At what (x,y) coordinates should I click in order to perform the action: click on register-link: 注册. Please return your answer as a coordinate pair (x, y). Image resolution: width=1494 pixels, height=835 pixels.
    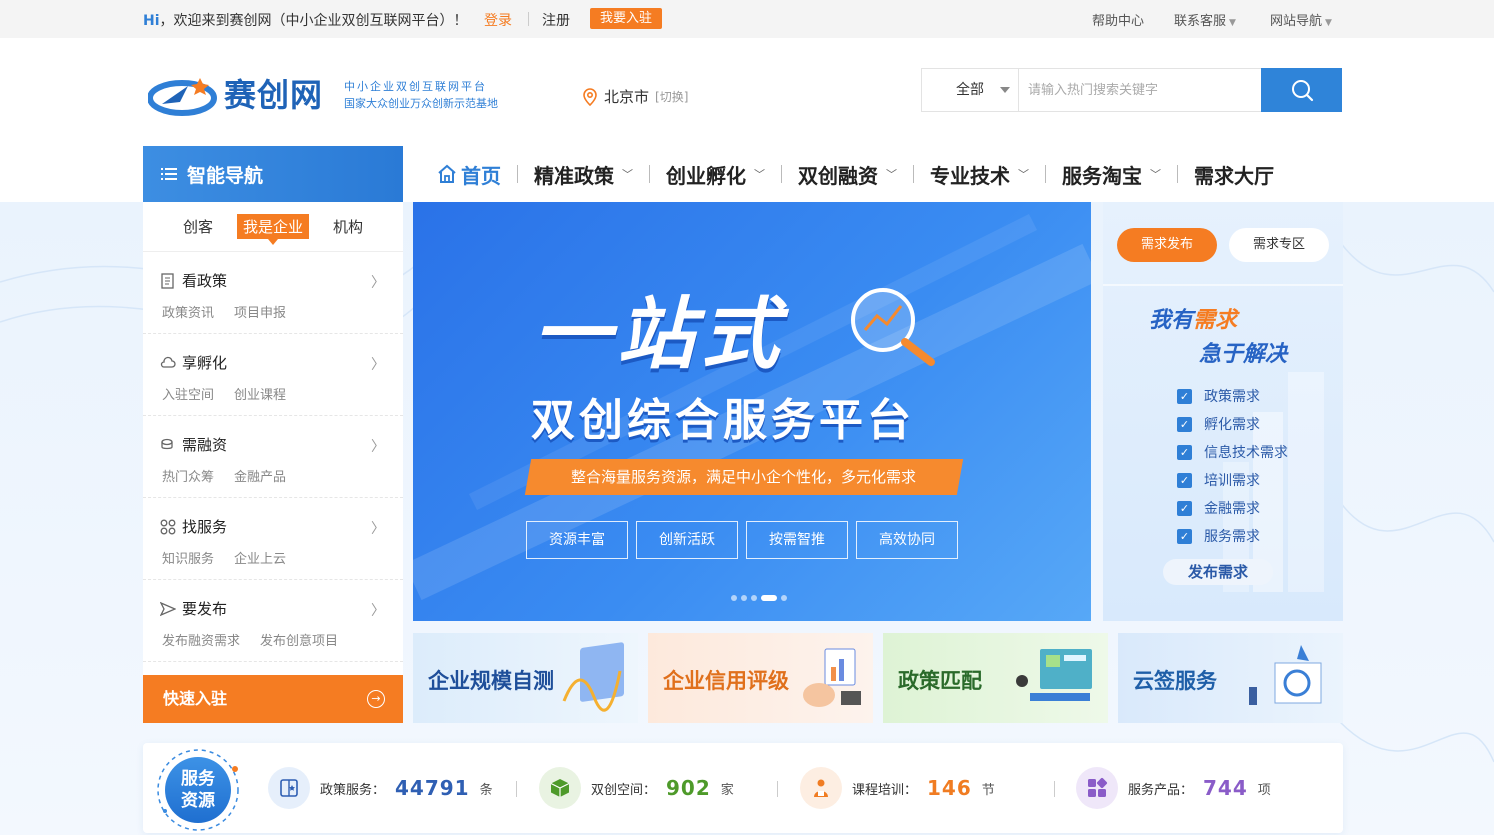
    Looking at the image, I should click on (556, 20).